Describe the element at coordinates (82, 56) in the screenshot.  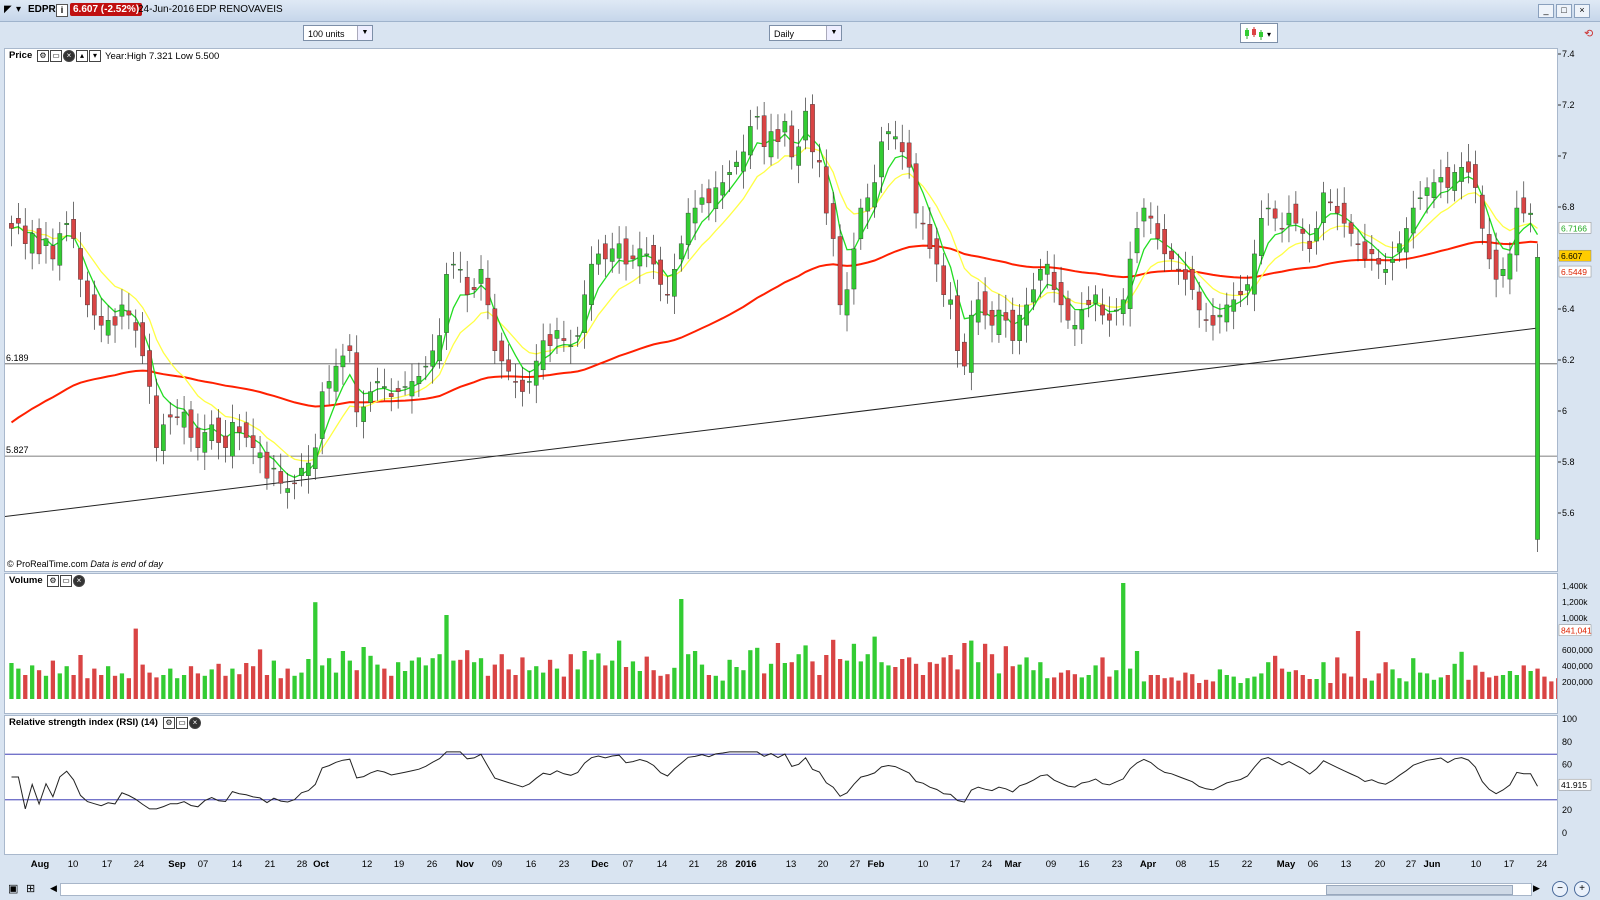
I see `move-up-icon: ▴` at that location.